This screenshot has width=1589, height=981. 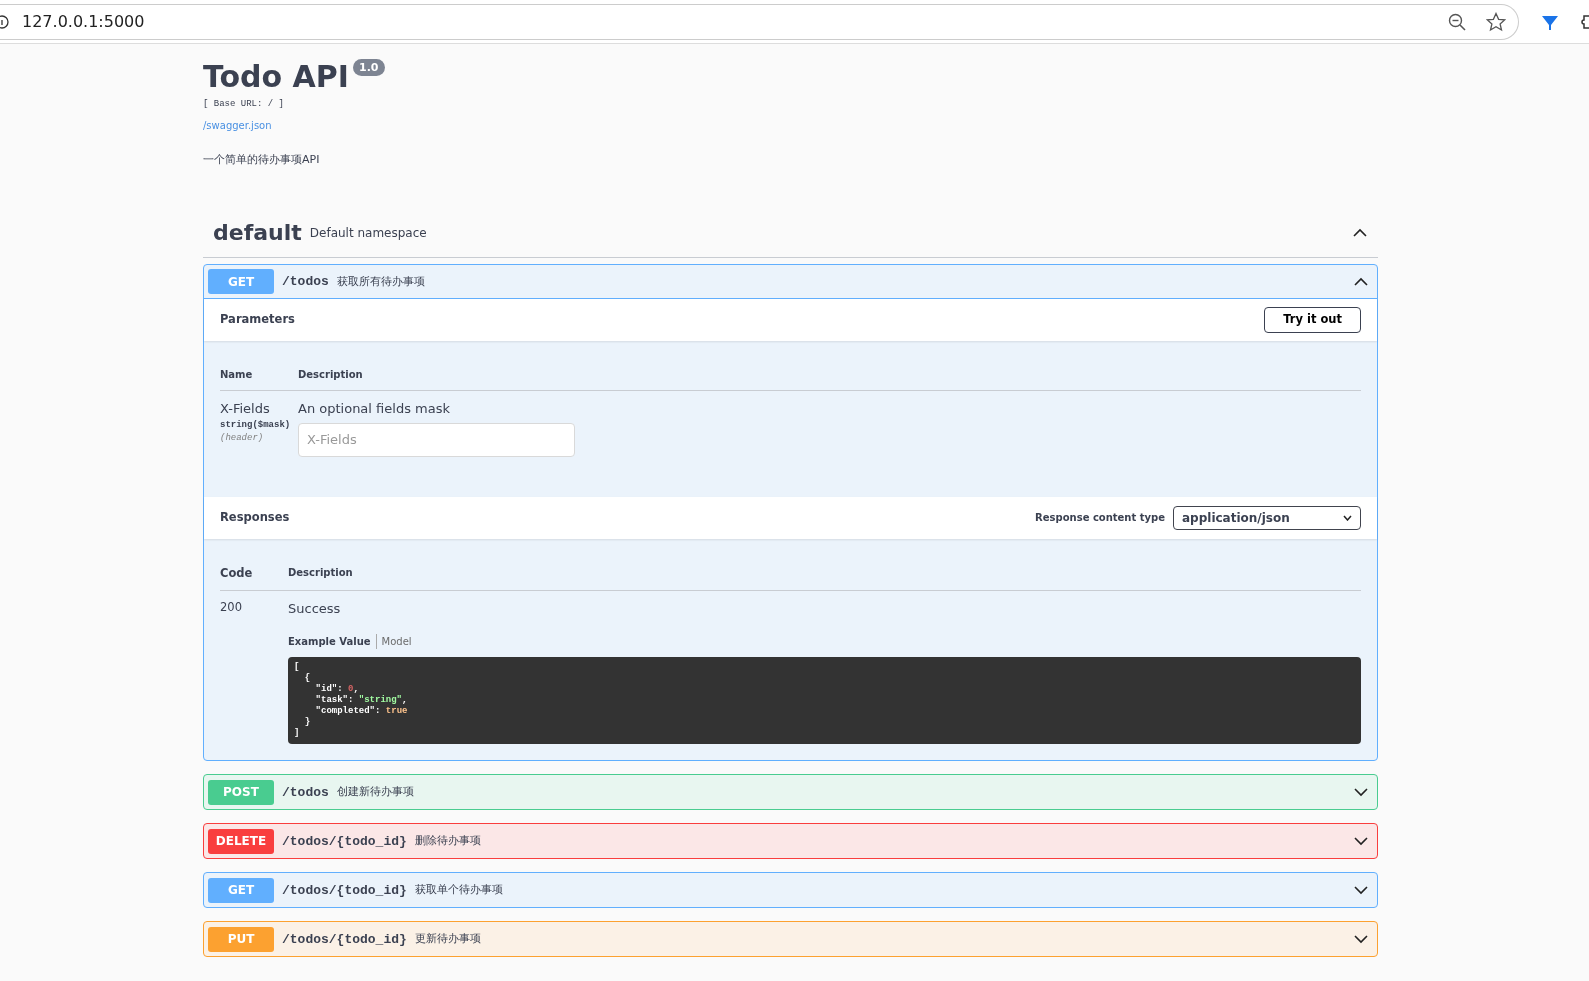 What do you see at coordinates (6, 21) in the screenshot?
I see `info-icon` at bounding box center [6, 21].